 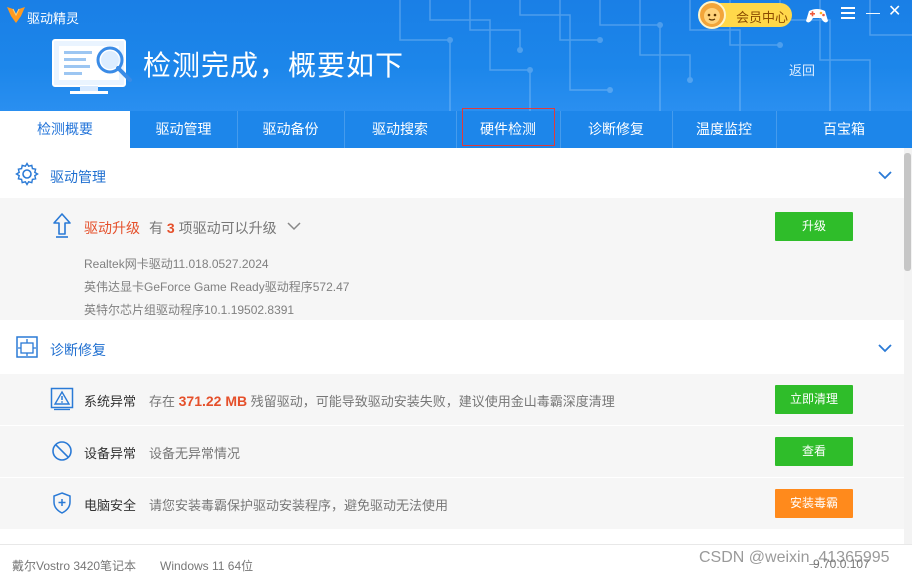 I want to click on main-tabs: 检测概要 驱动管理 驱动备份 驱动搜索 硬件检测 诊断修复 温度监控 百宝箱, so click(x=456, y=129).